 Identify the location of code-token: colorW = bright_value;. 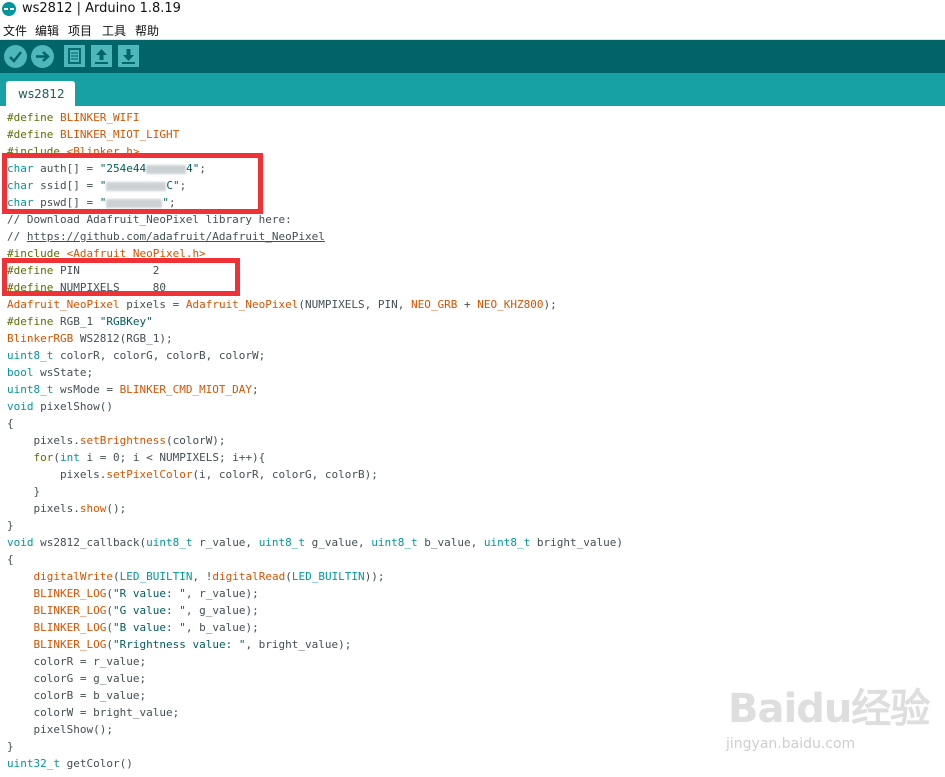
(93, 712).